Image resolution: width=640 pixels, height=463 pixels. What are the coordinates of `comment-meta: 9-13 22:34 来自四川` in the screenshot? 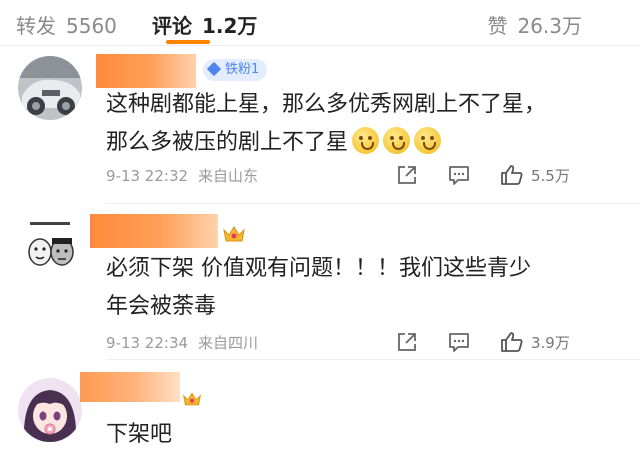 It's located at (182, 342).